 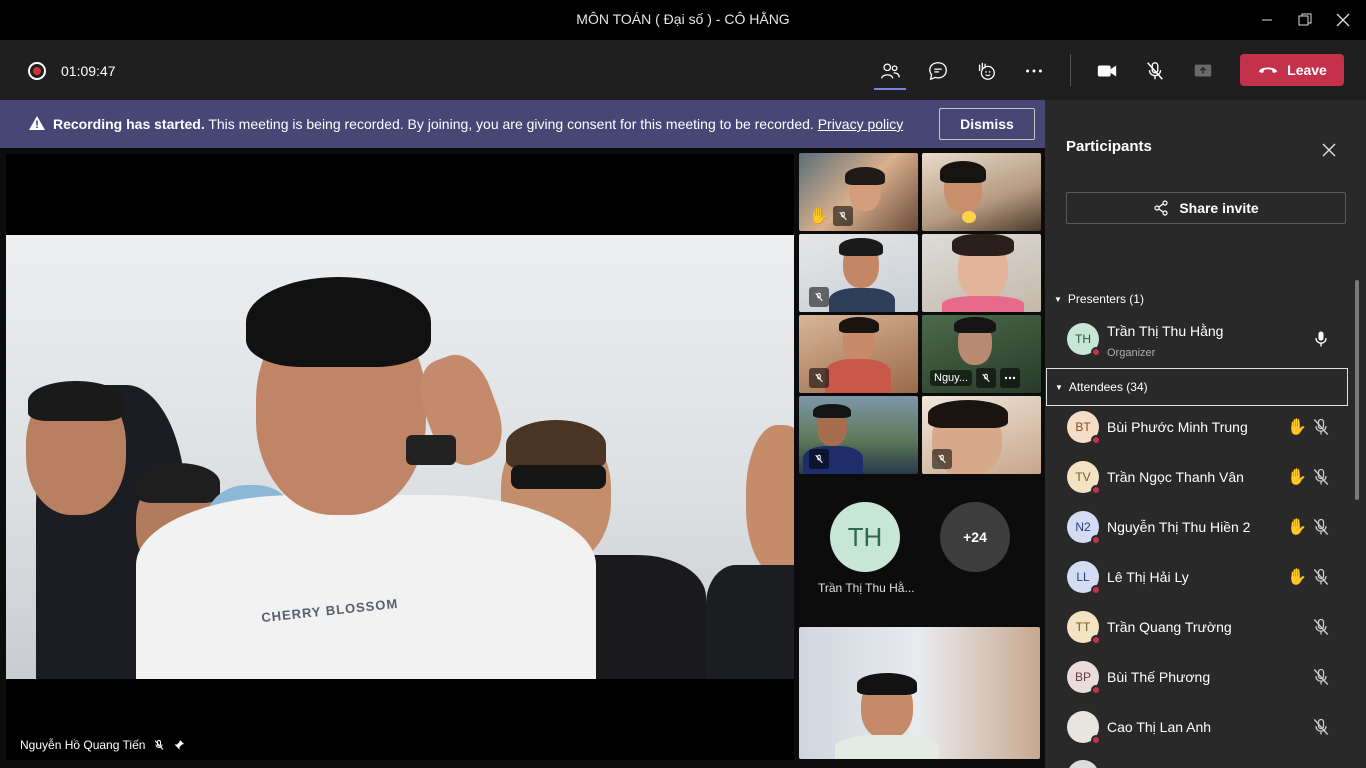 What do you see at coordinates (1084, 578) in the screenshot?
I see `participant-avatar: LL` at bounding box center [1084, 578].